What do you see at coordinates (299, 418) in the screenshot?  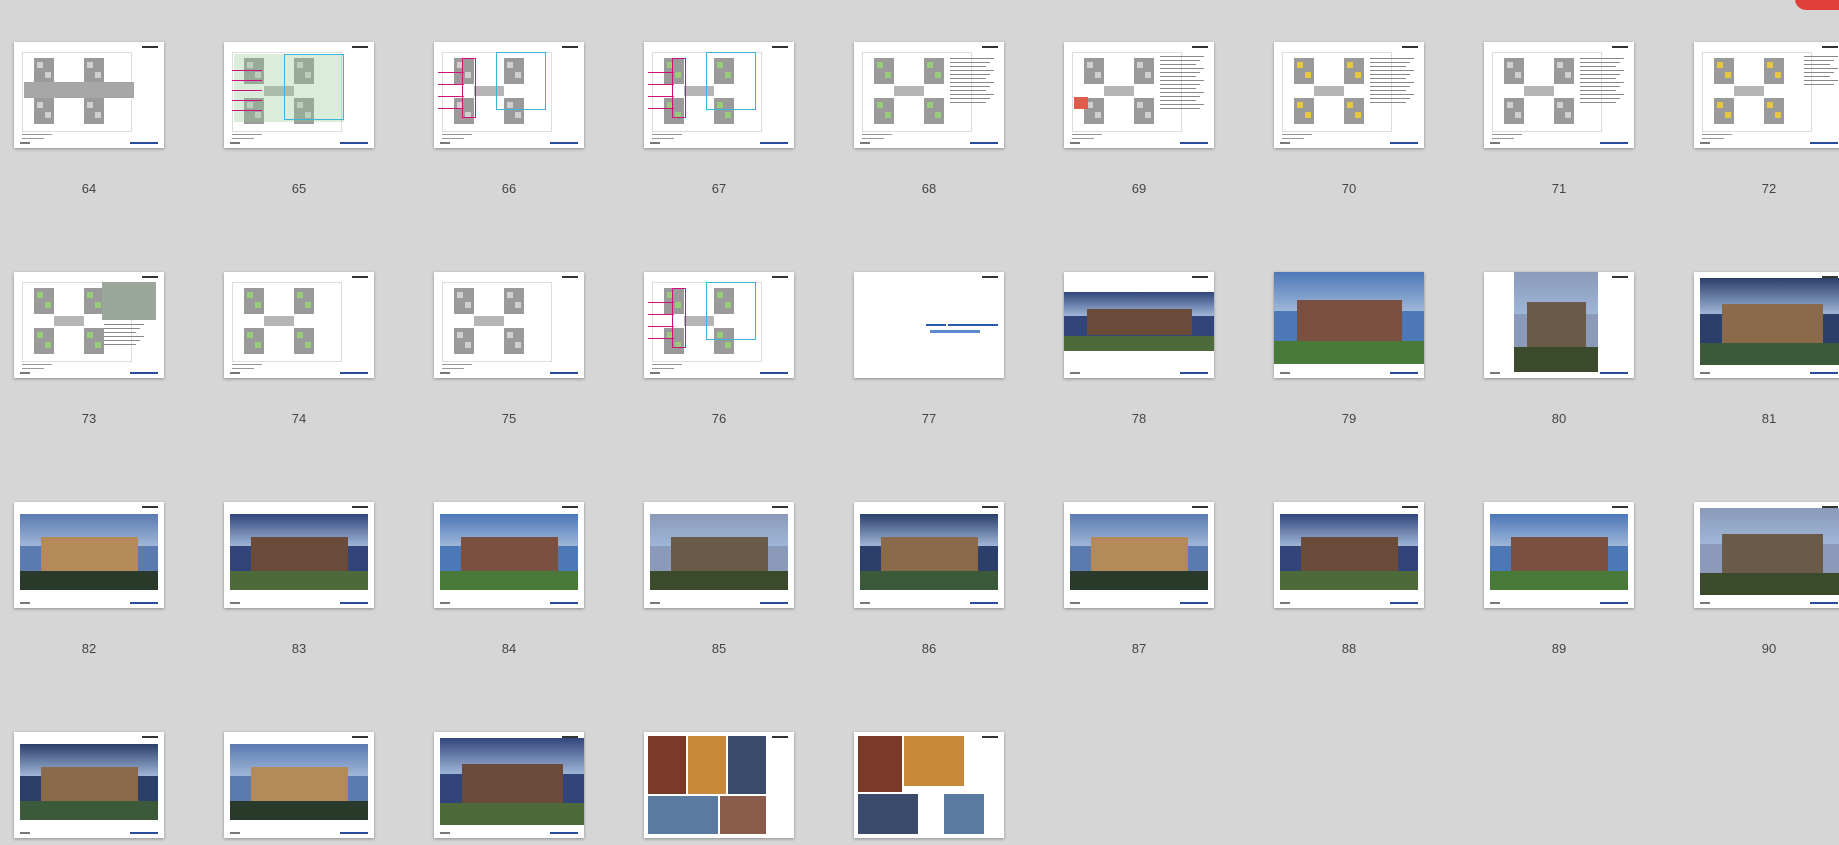 I see `page-number-label: 74` at bounding box center [299, 418].